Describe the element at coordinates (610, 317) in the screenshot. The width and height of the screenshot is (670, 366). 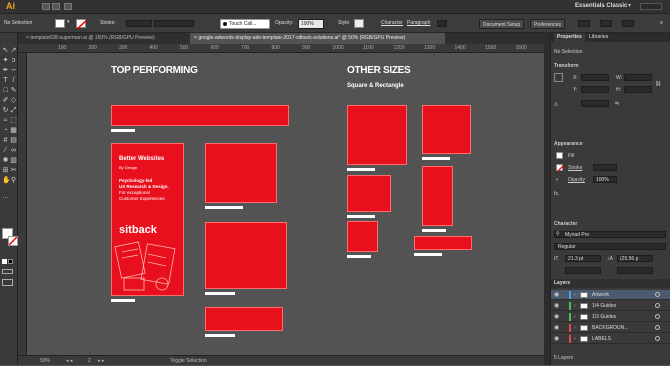
I see `layer-row: ◉ › 1/3 Guides` at that location.